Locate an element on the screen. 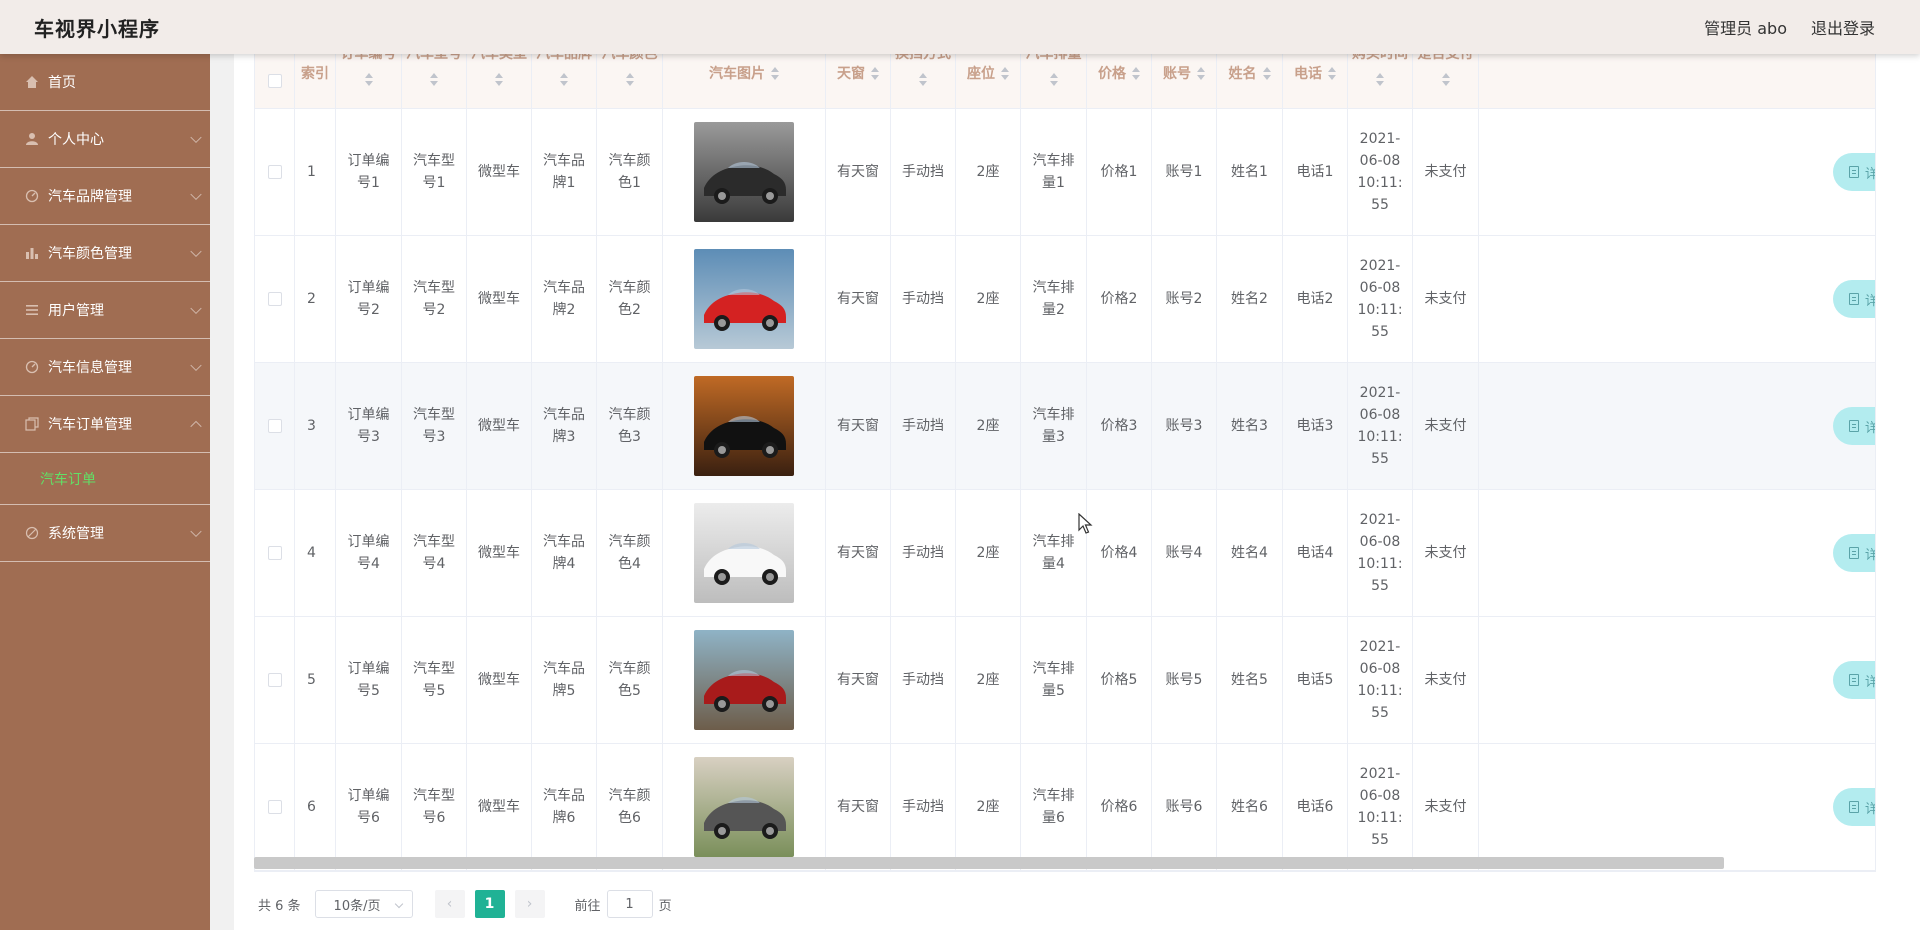 Image resolution: width=1920 pixels, height=930 pixels. column-header: 汽车颜色 is located at coordinates (630, 81).